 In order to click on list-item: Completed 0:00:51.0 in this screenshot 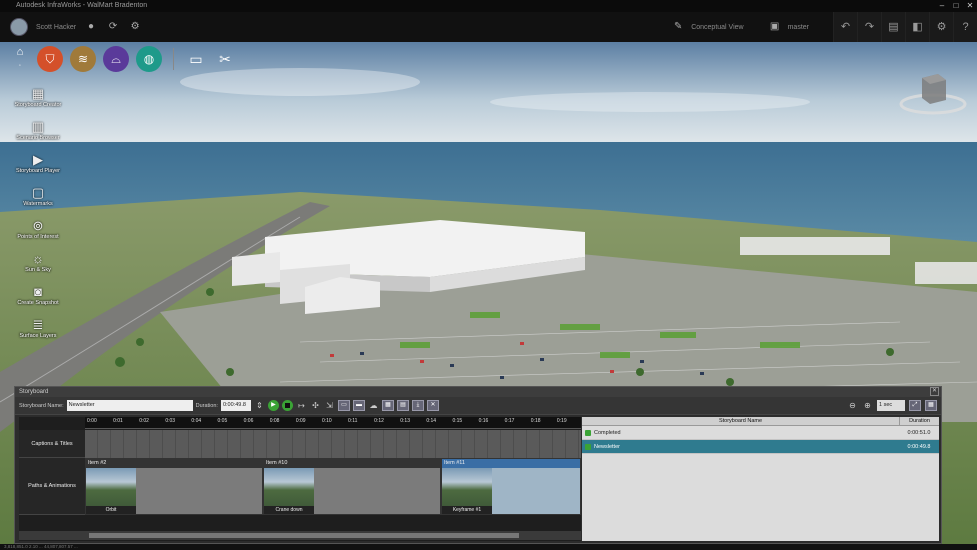, I will do `click(760, 433)`.